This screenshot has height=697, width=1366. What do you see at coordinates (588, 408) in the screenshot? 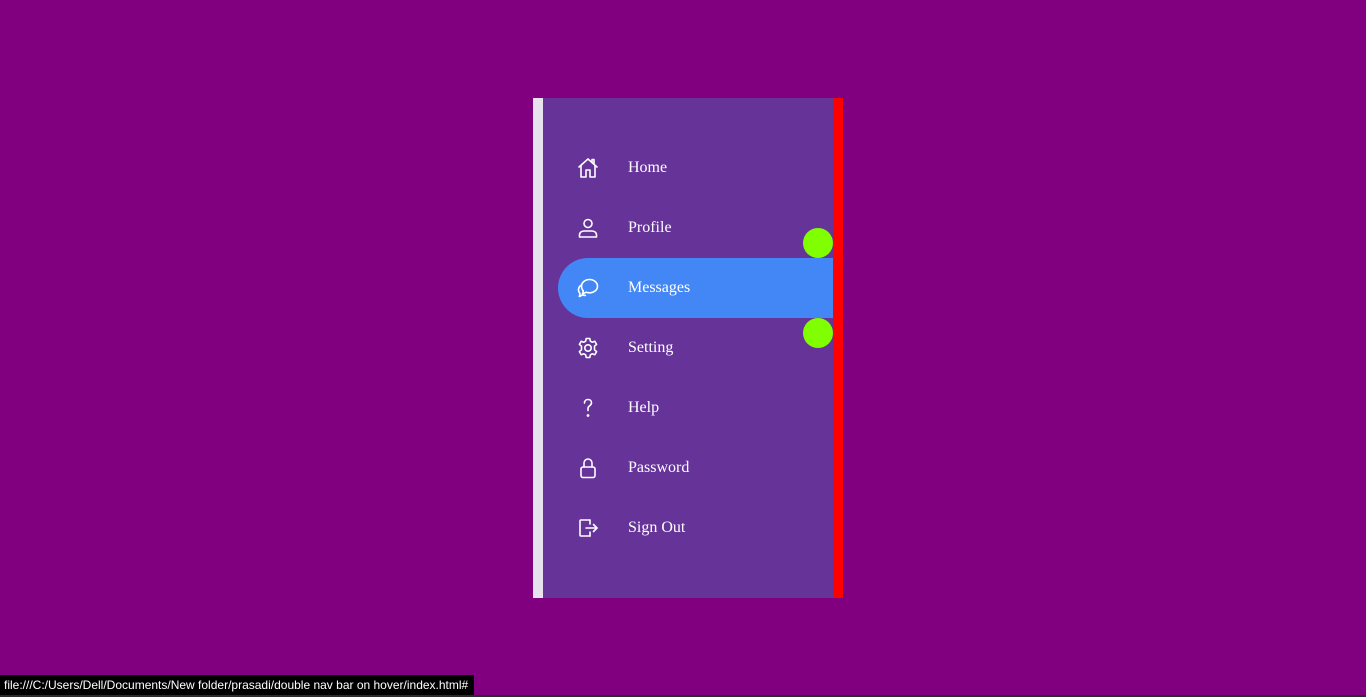
I see `question-icon` at bounding box center [588, 408].